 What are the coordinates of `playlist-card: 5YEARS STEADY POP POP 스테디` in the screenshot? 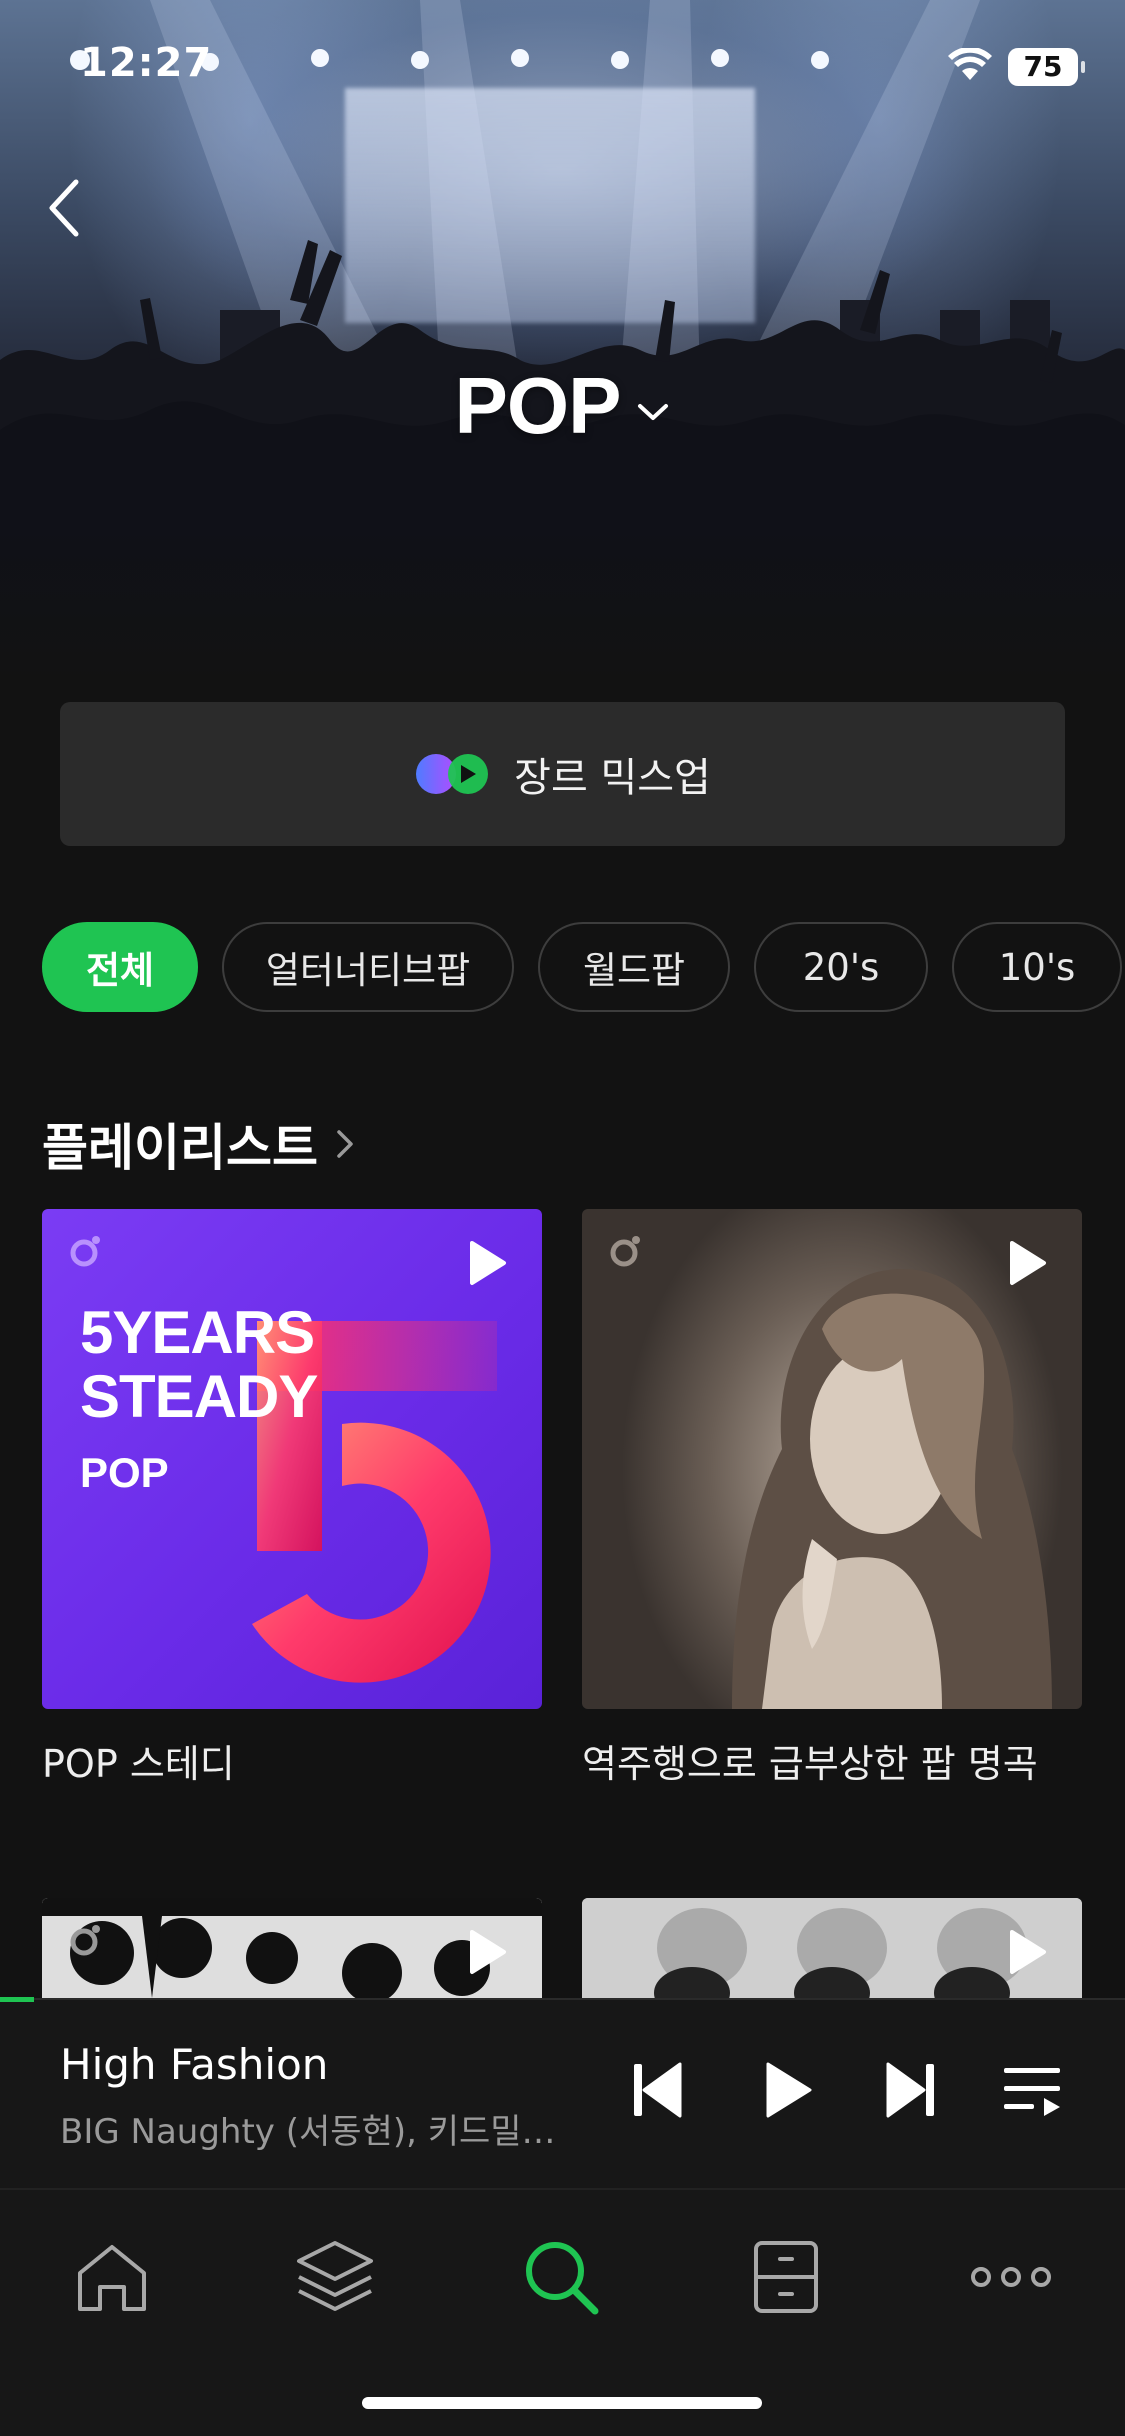 It's located at (292, 1498).